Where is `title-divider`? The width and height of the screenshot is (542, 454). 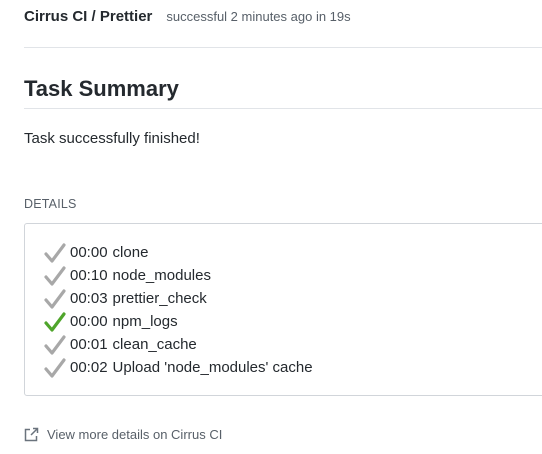
title-divider is located at coordinates (283, 108).